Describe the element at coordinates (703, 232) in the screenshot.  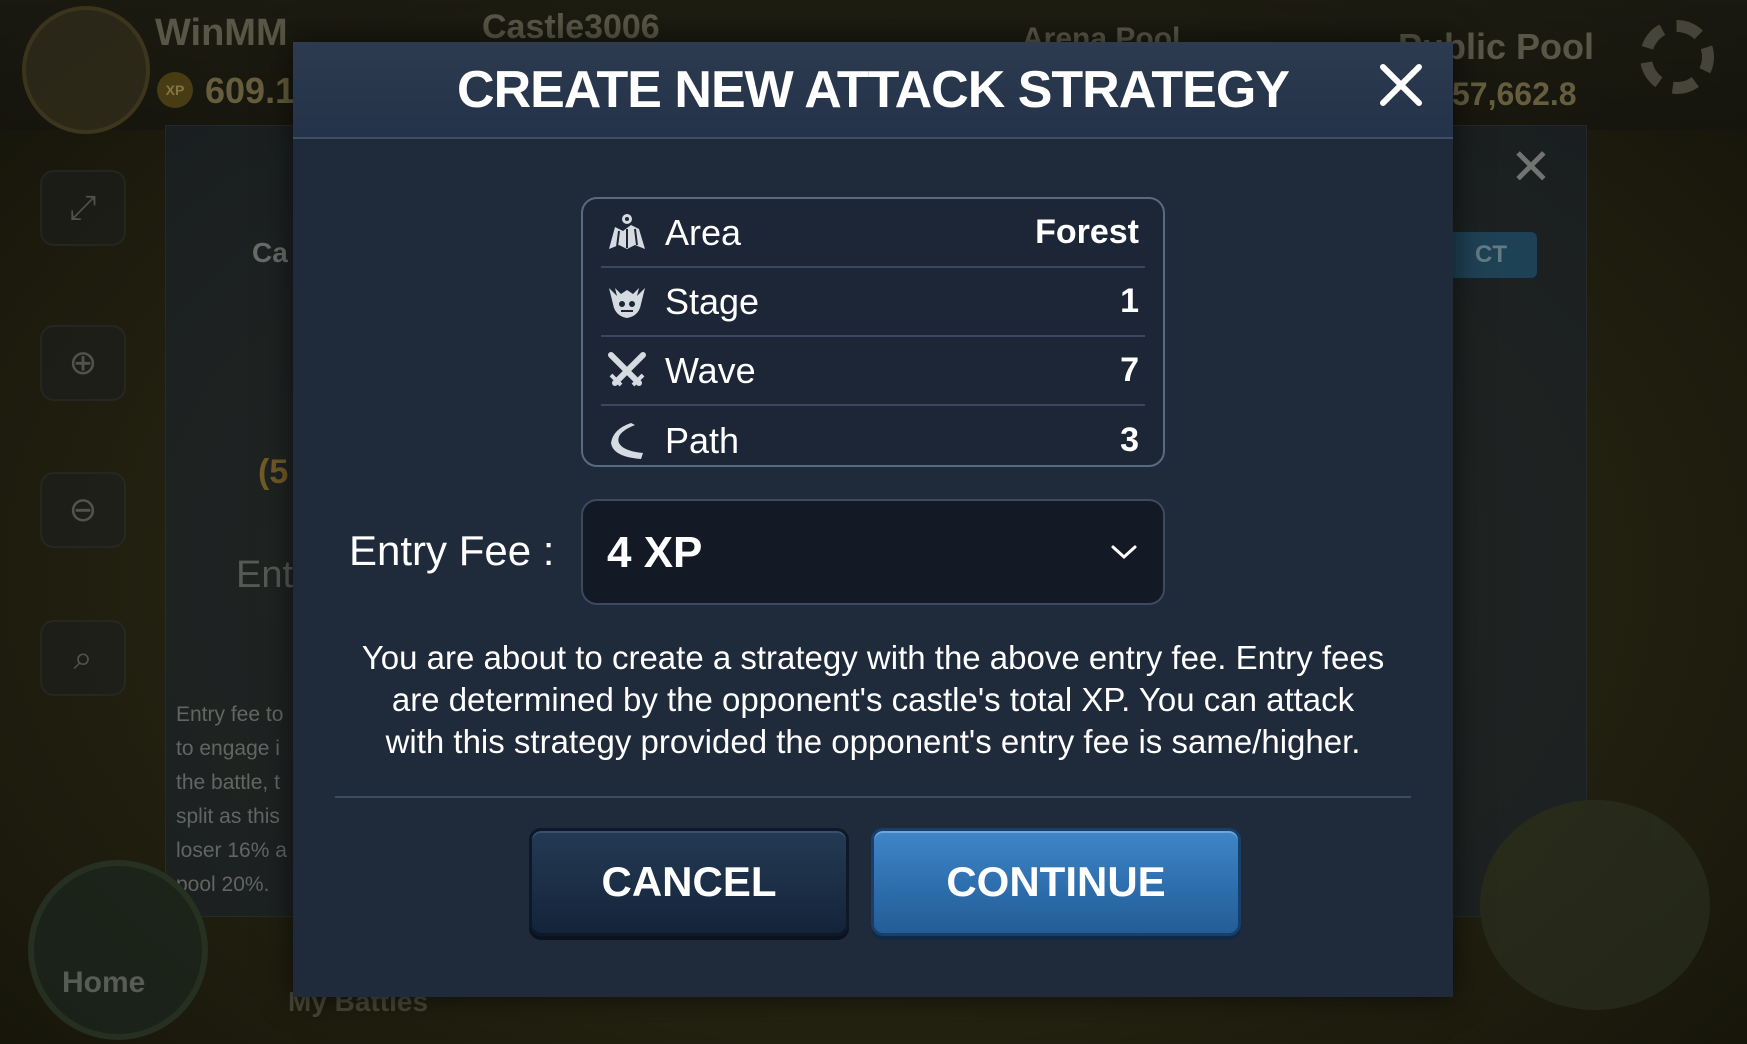
I see `detail-label: Area` at that location.